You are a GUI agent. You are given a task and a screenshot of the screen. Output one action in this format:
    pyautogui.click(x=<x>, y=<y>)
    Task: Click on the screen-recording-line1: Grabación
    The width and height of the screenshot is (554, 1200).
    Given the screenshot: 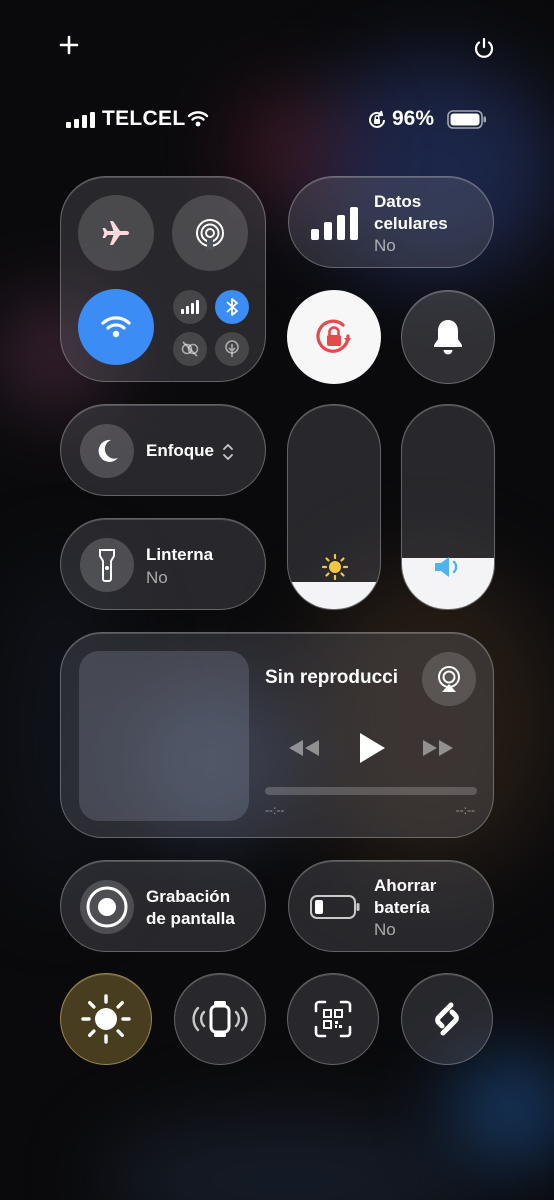 What is the action you would take?
    pyautogui.click(x=188, y=896)
    